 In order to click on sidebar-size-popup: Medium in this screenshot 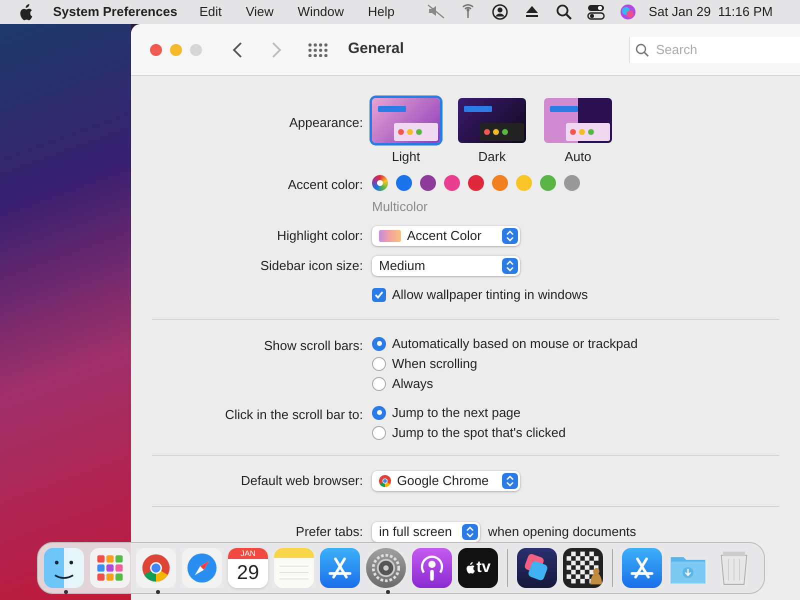, I will do `click(446, 266)`.